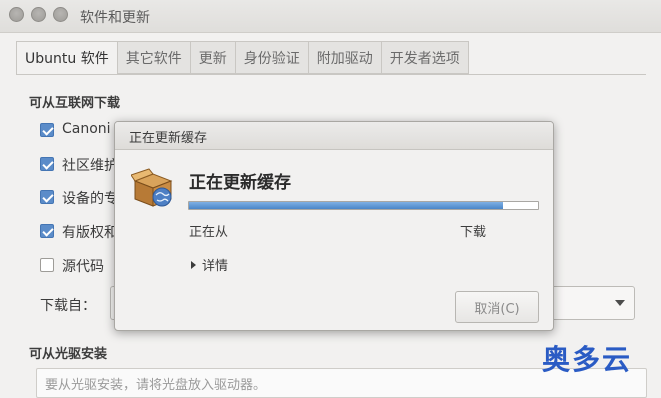  What do you see at coordinates (168, 138) in the screenshot?
I see `dialog-title: 正在更新缓存` at bounding box center [168, 138].